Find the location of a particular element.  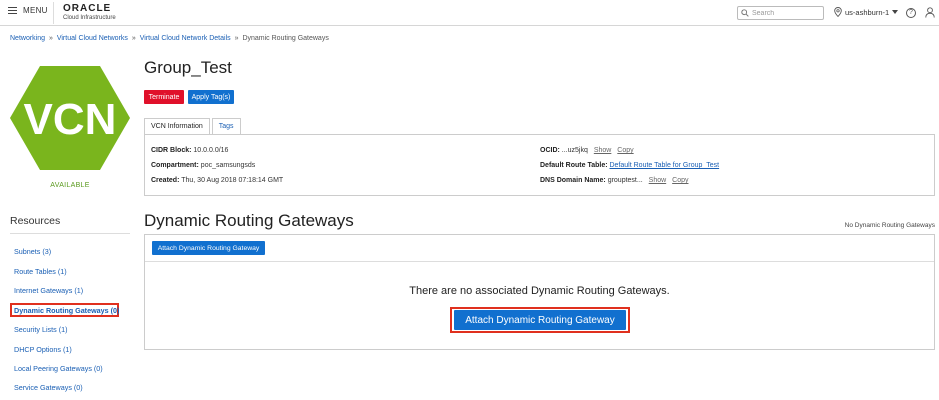

created-label: Created: is located at coordinates (165, 180).